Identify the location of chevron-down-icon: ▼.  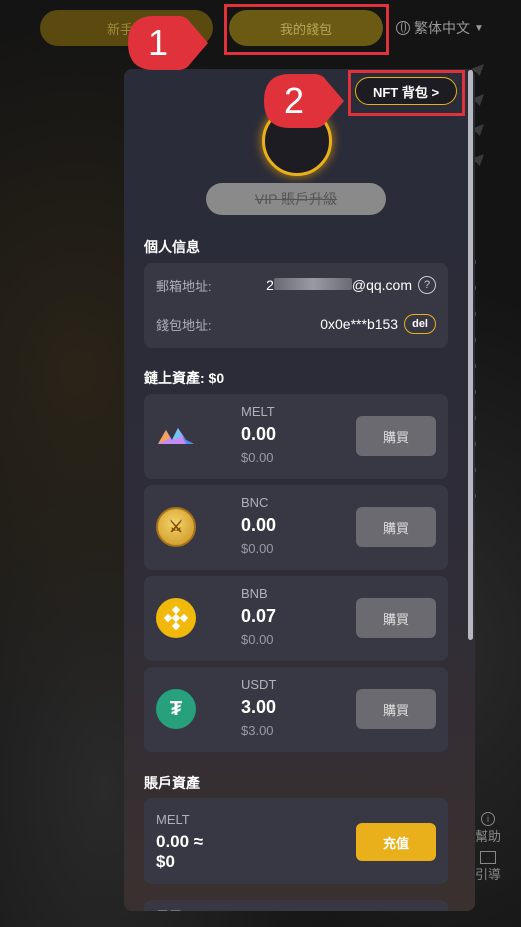
(479, 28).